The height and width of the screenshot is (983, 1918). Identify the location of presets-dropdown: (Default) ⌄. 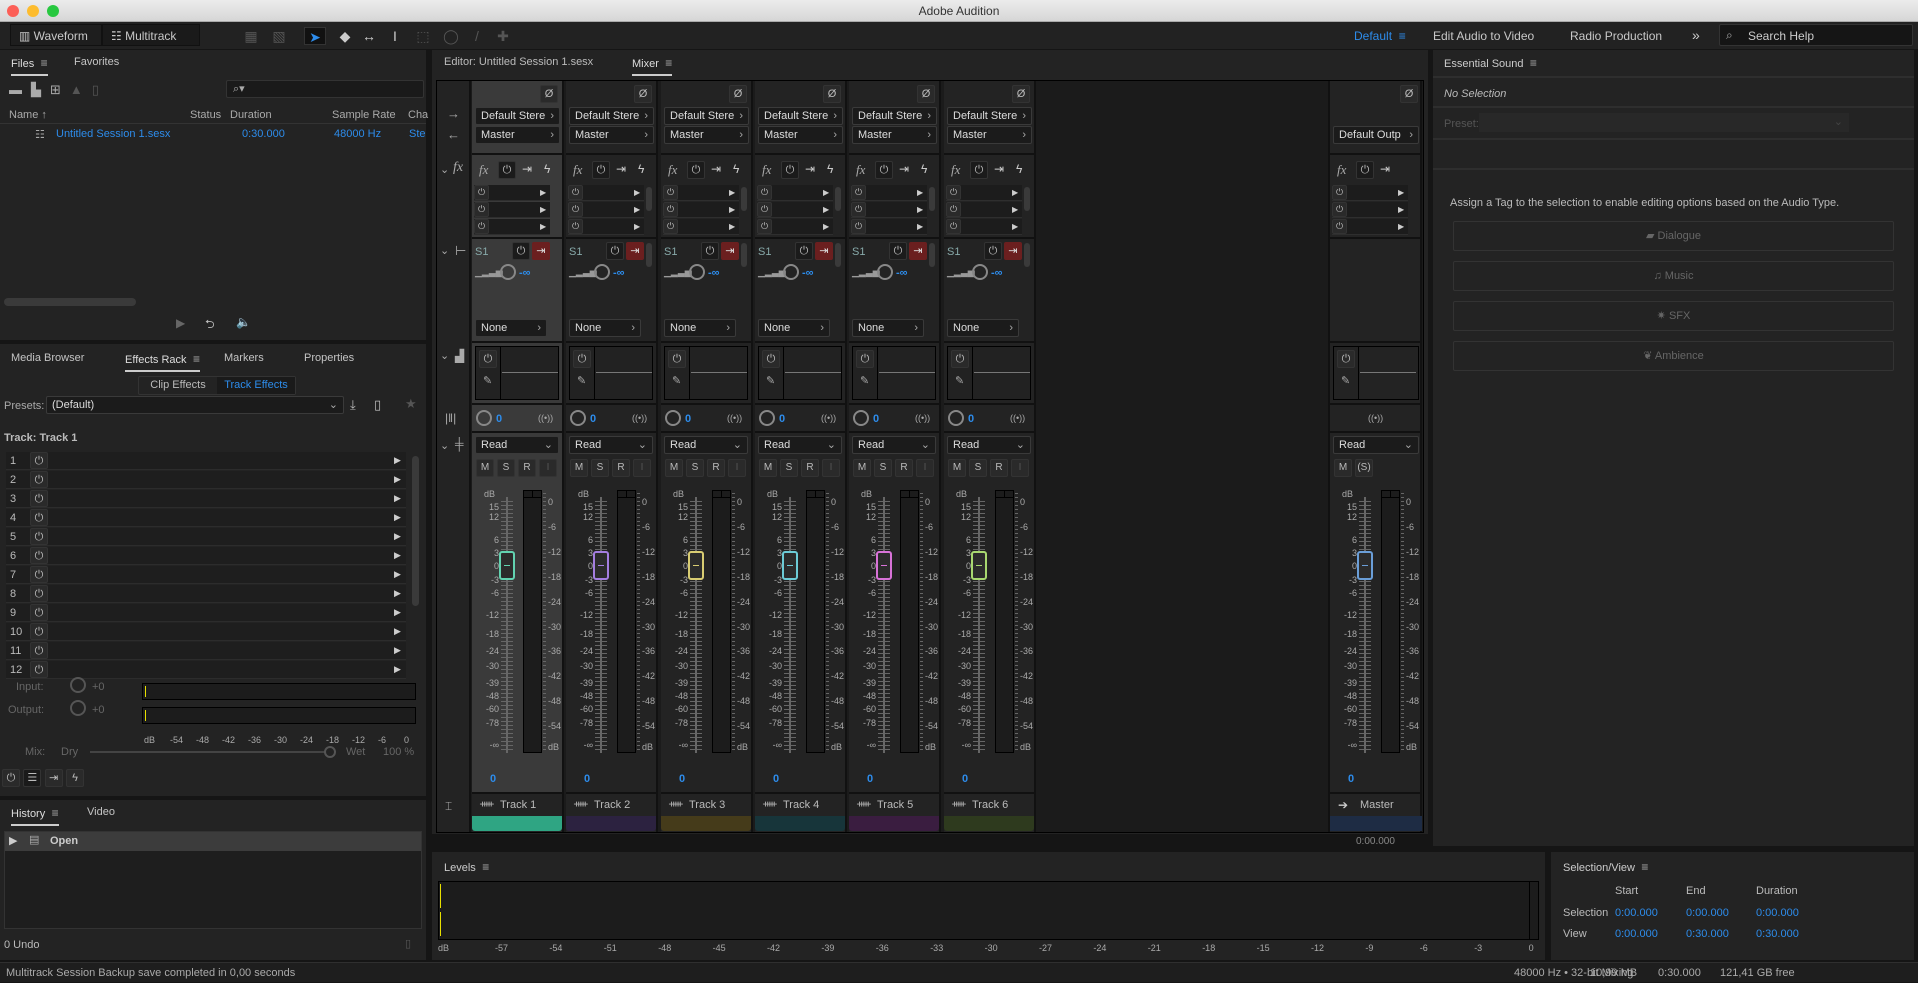
(195, 405).